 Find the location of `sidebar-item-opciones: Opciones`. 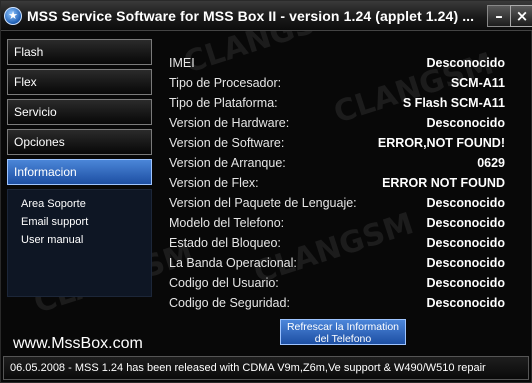

sidebar-item-opciones: Opciones is located at coordinates (79, 142).